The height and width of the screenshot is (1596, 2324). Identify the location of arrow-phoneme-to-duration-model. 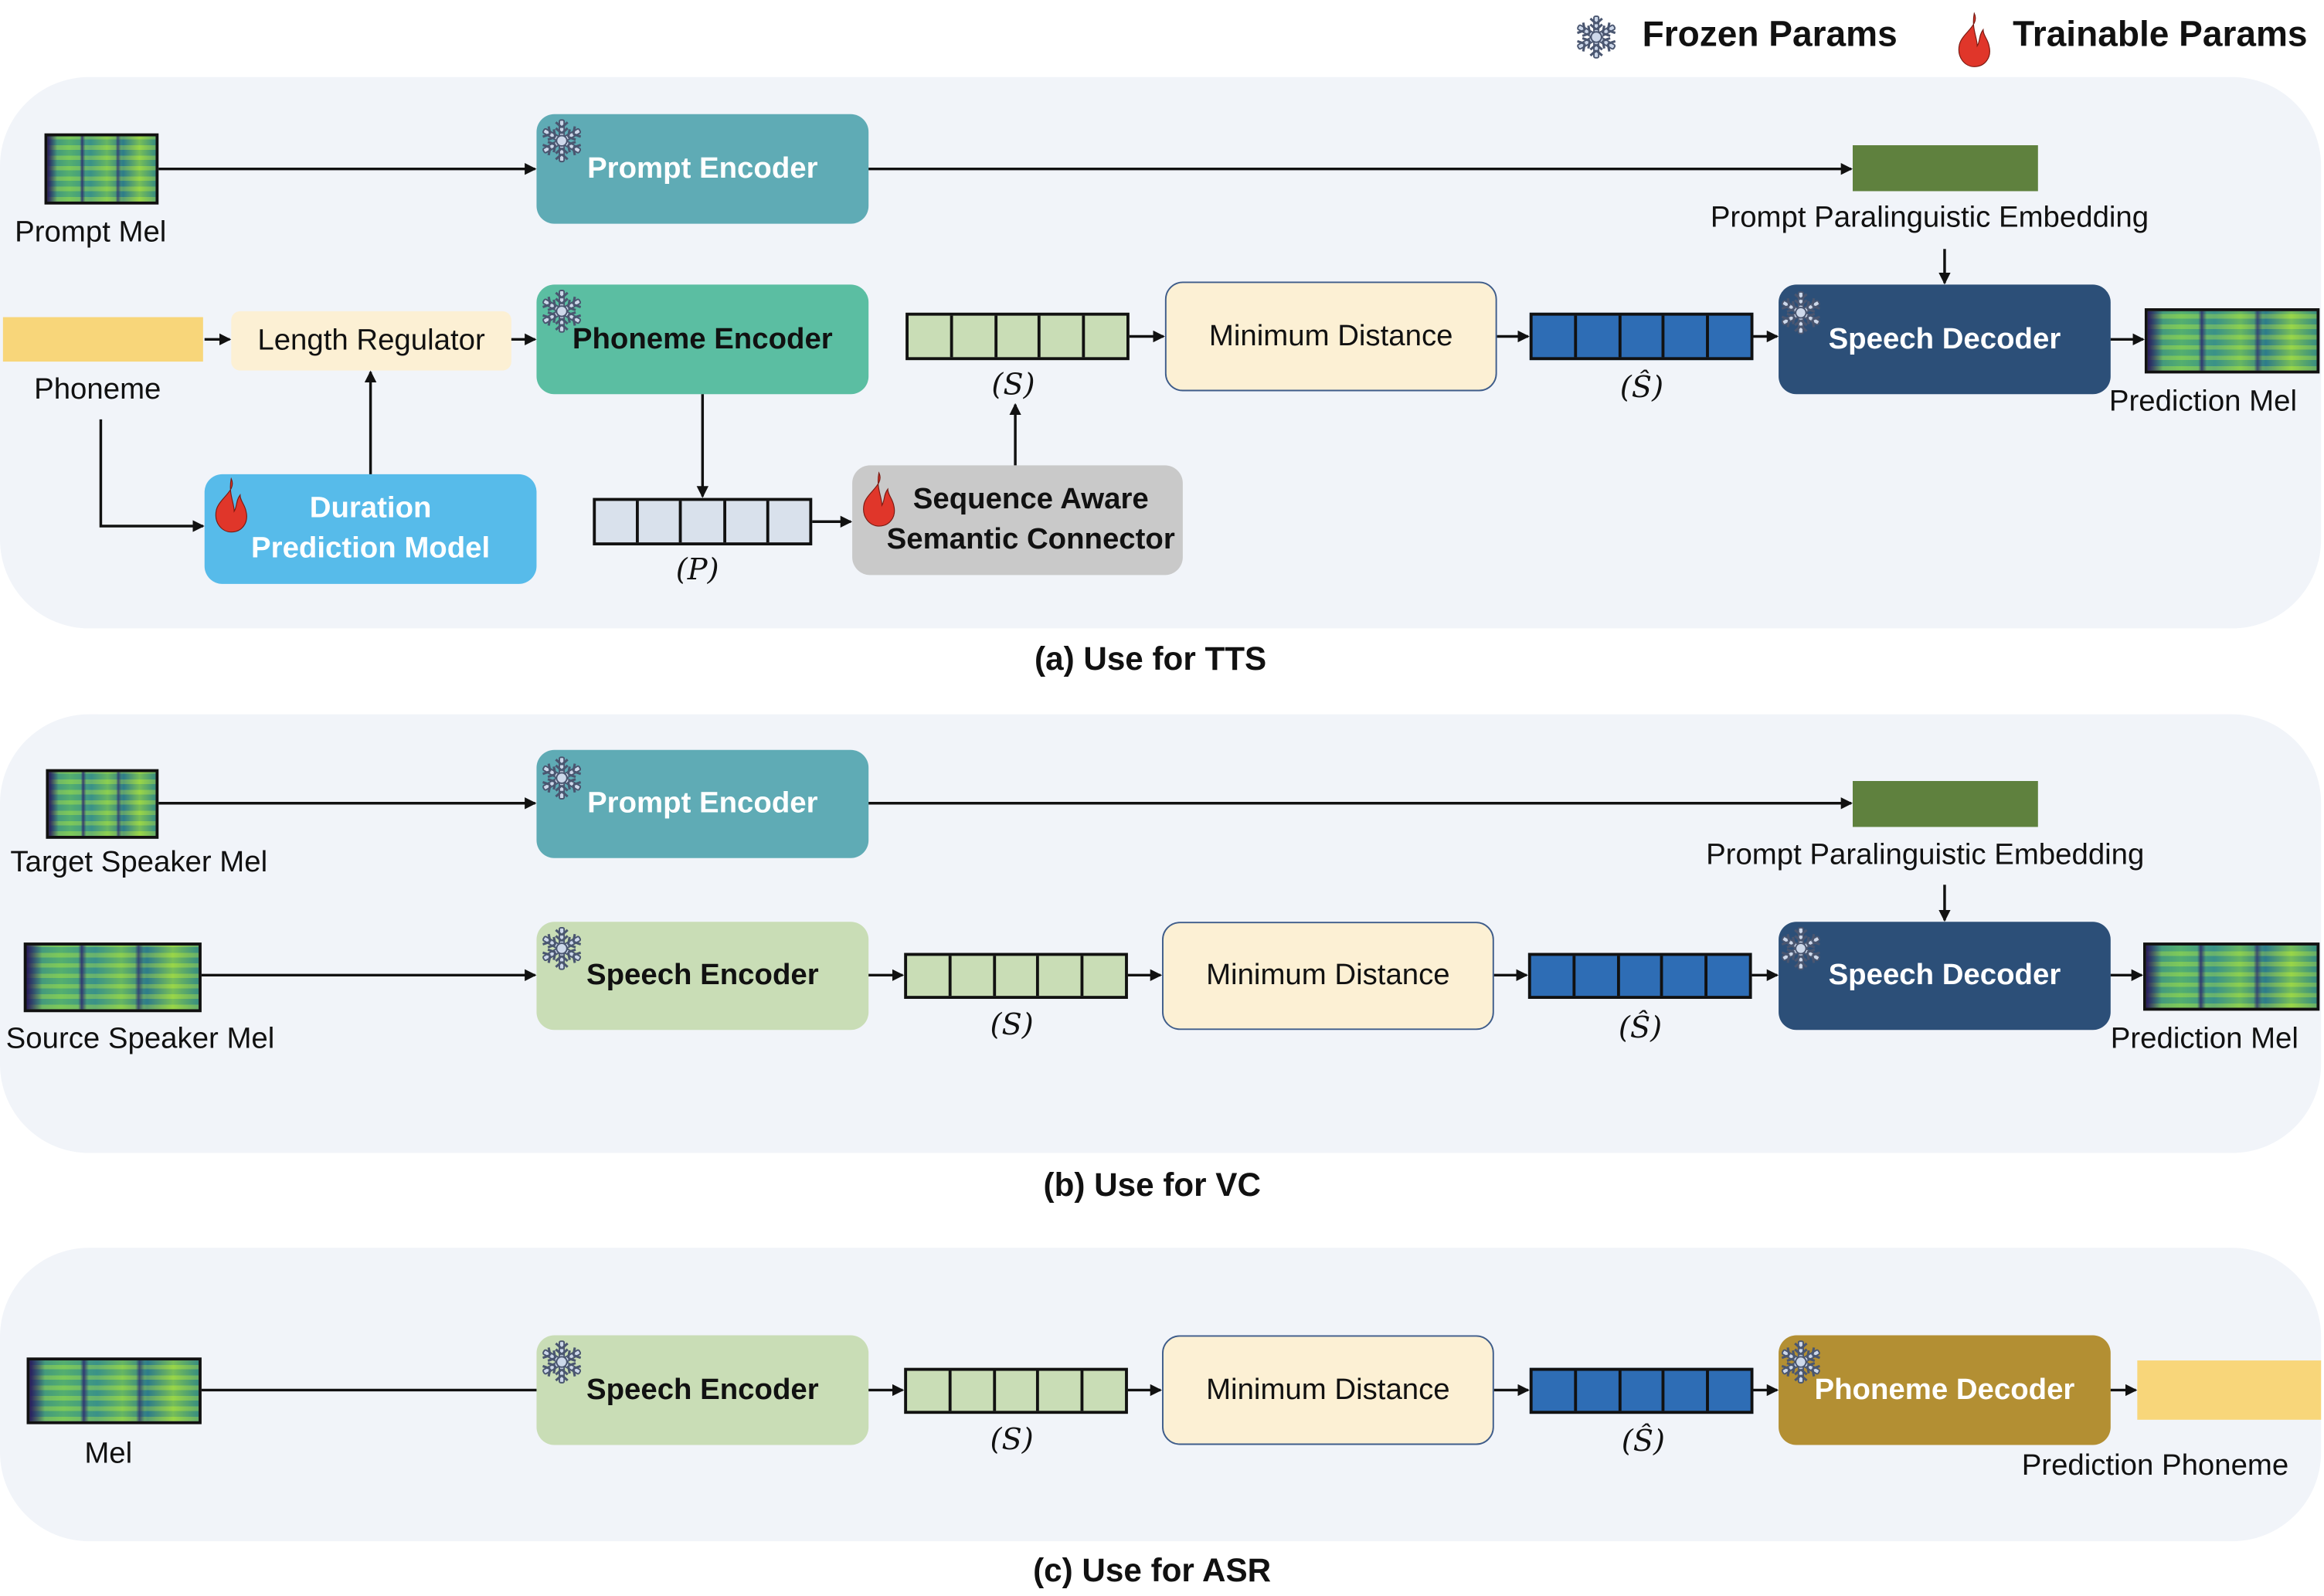
(152, 475).